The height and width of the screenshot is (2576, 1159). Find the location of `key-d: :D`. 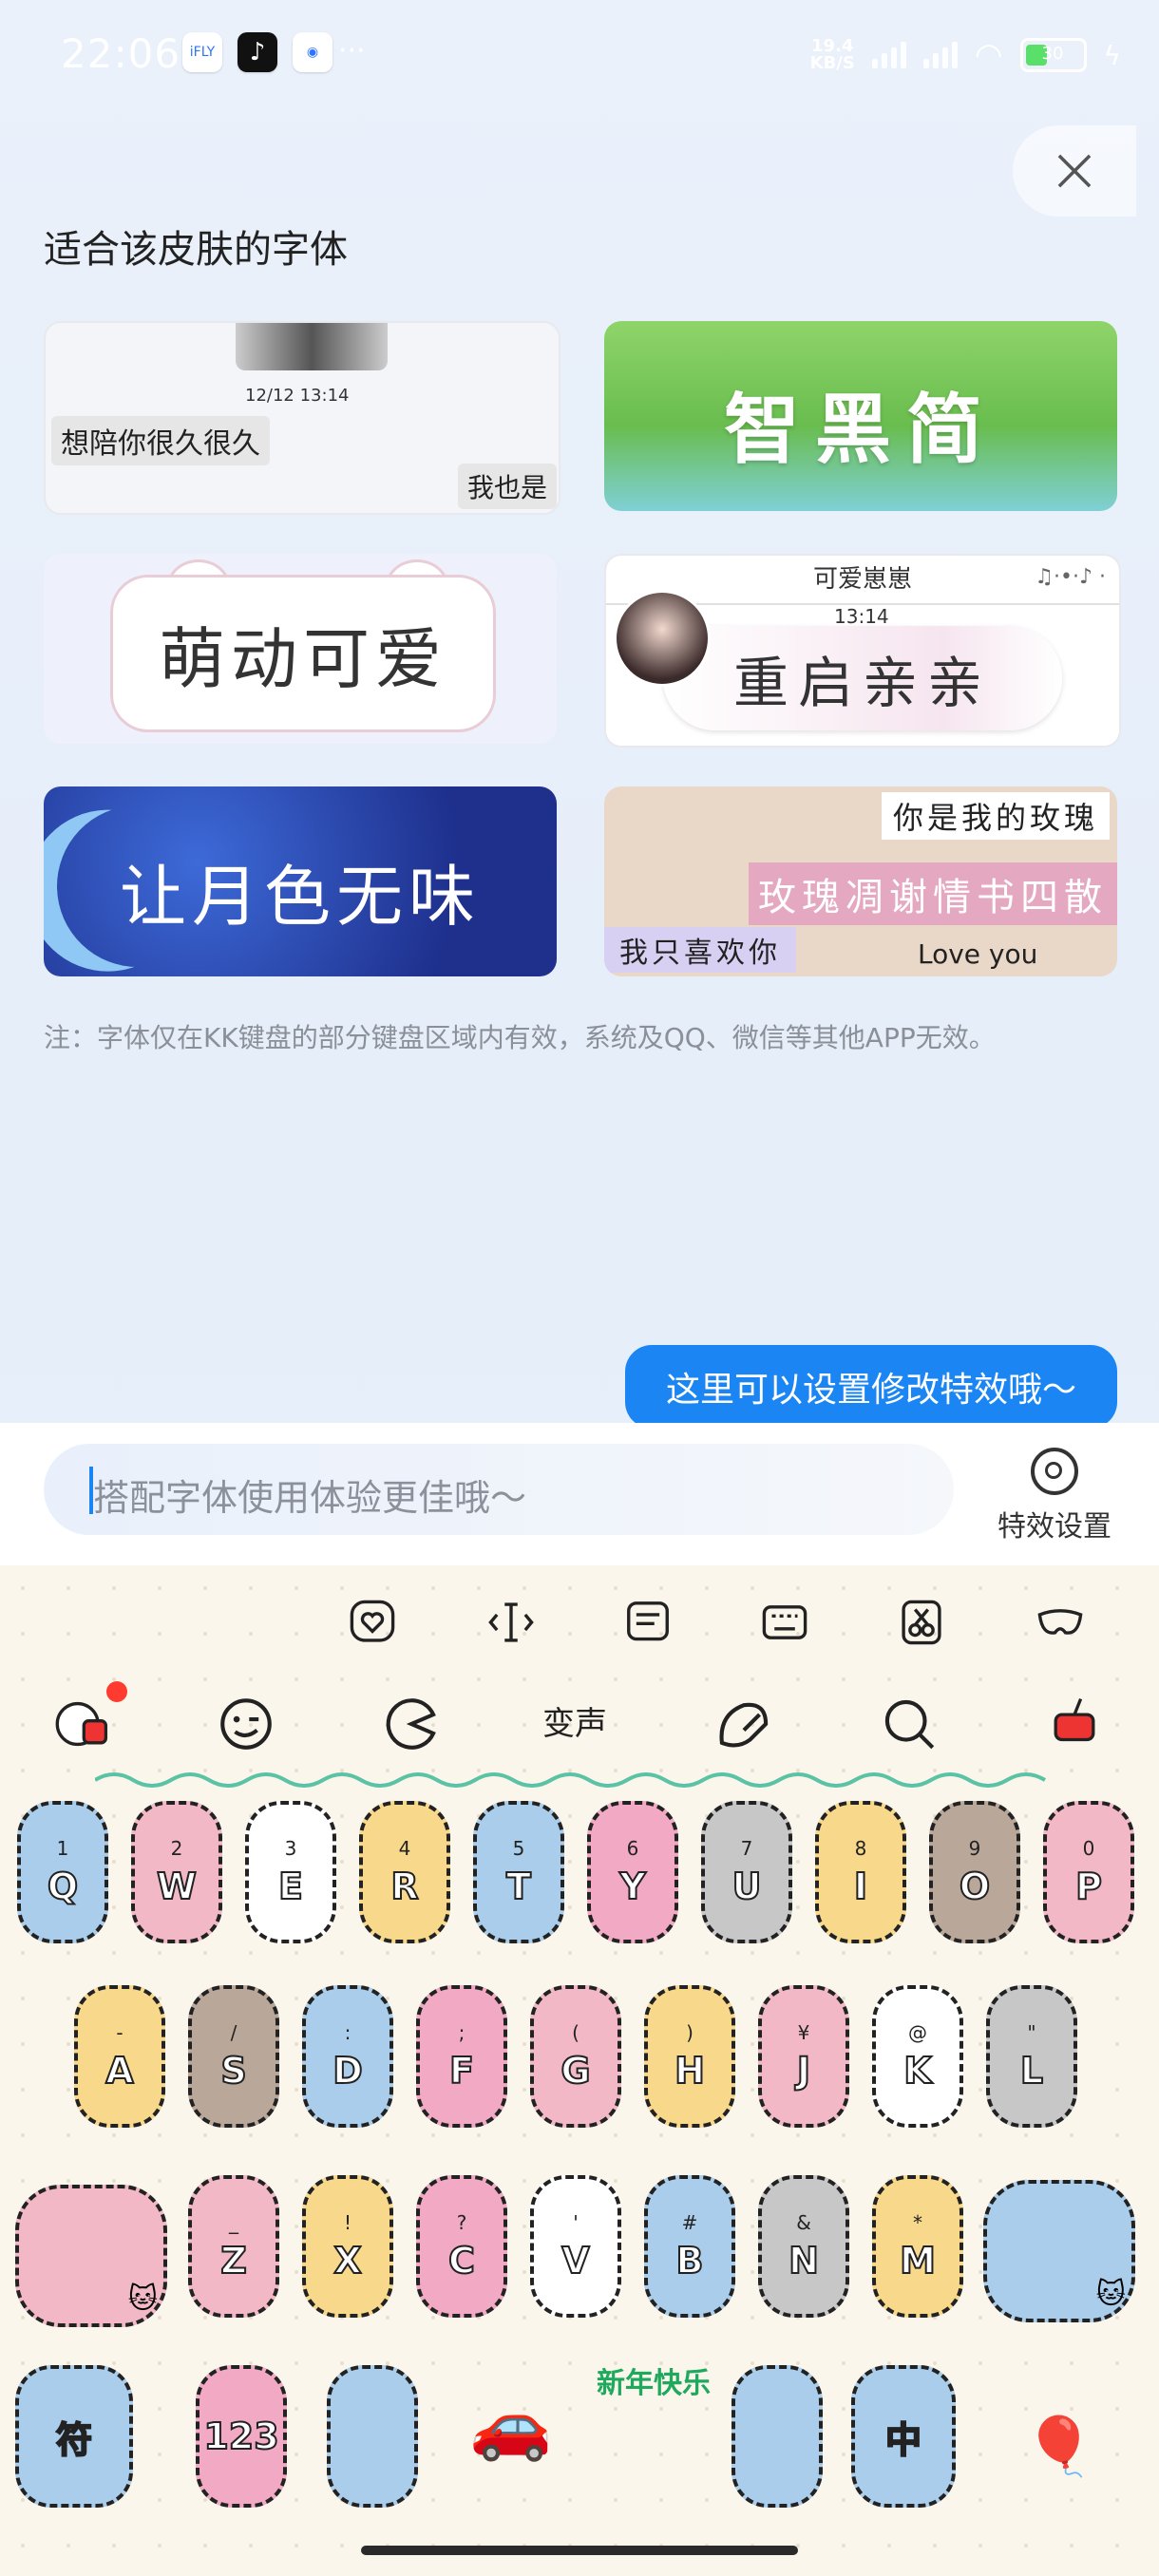

key-d: :D is located at coordinates (347, 2056).